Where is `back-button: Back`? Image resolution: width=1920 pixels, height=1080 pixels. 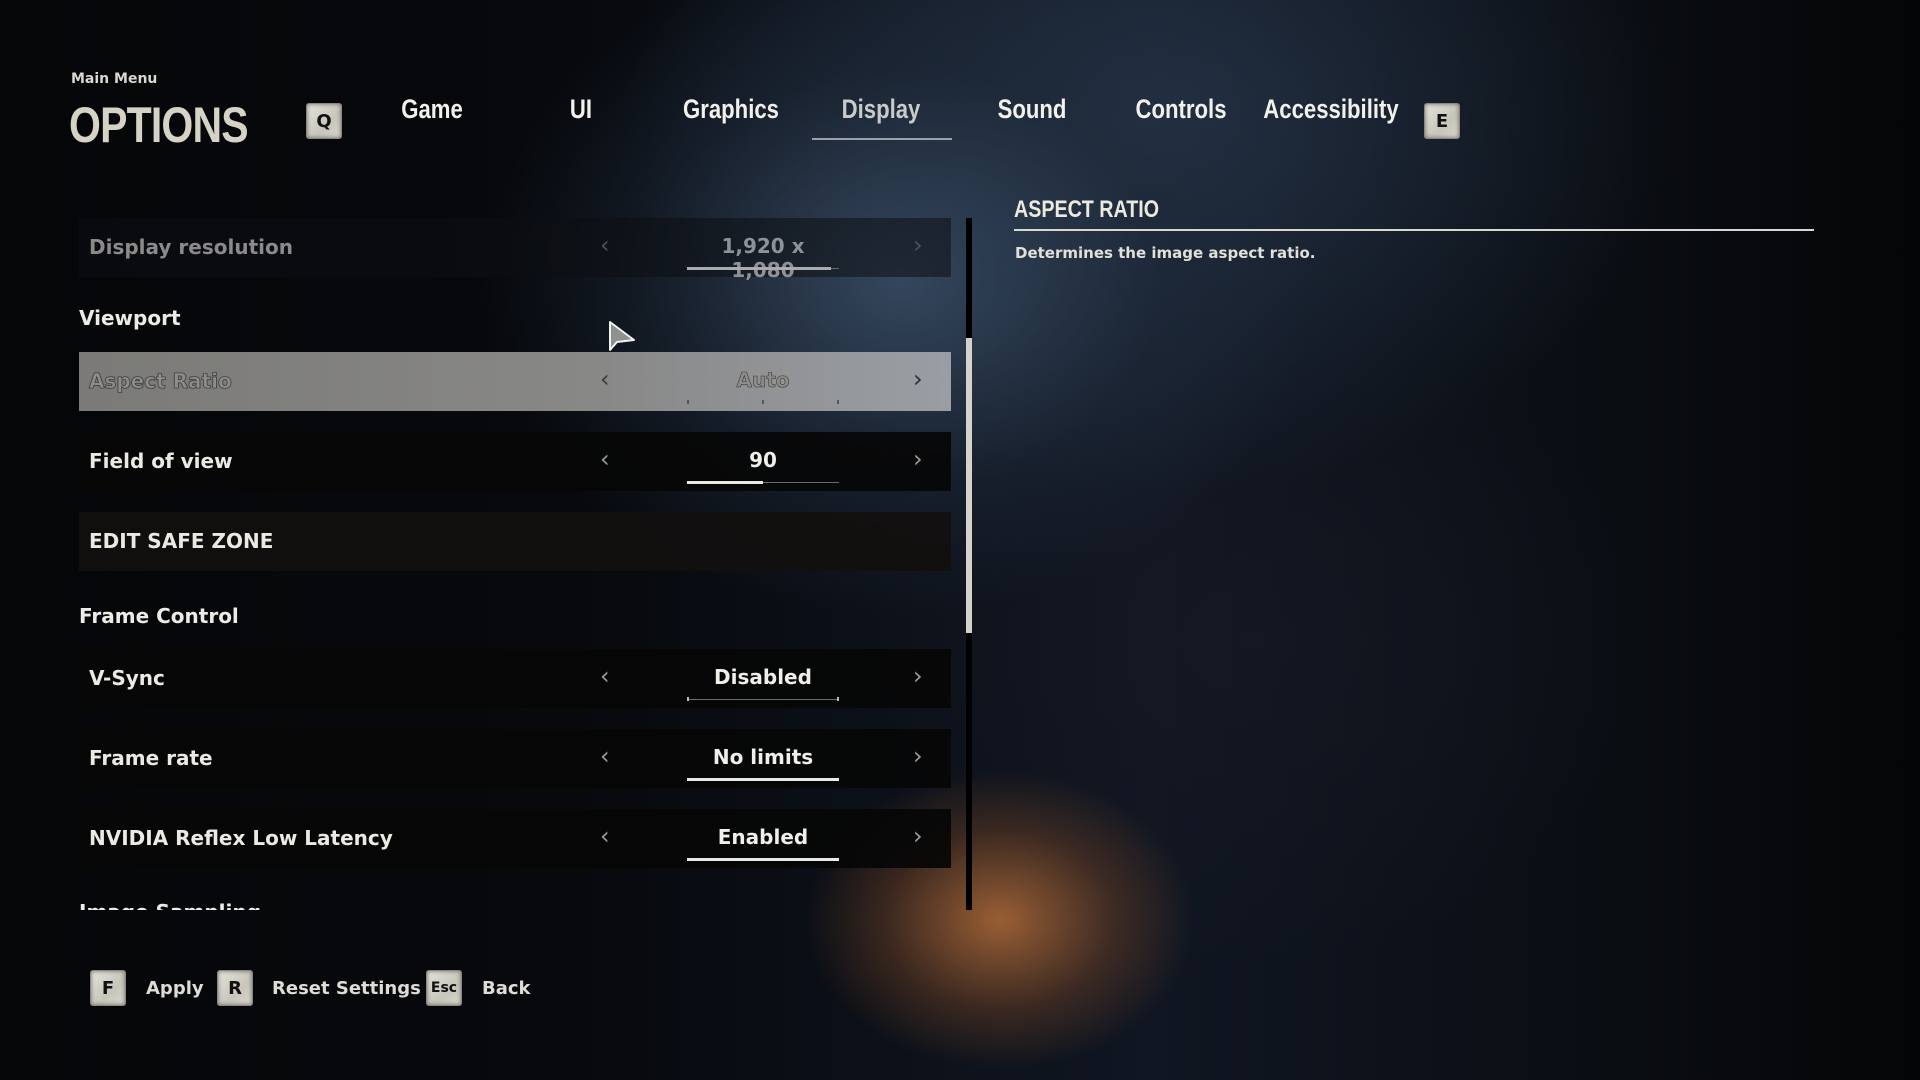 back-button: Back is located at coordinates (506, 988).